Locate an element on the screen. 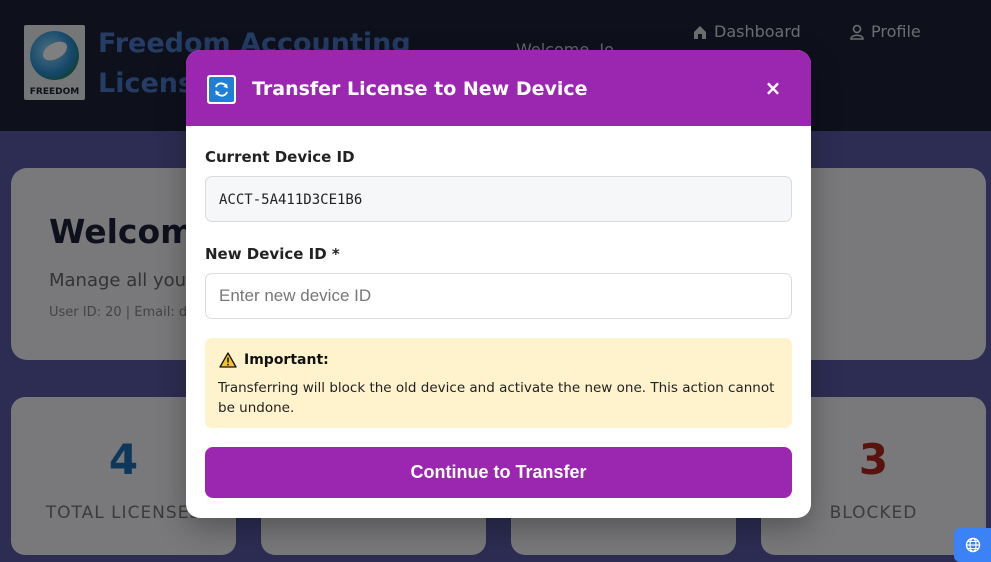  new-device-label: New Device ID * is located at coordinates (272, 254).